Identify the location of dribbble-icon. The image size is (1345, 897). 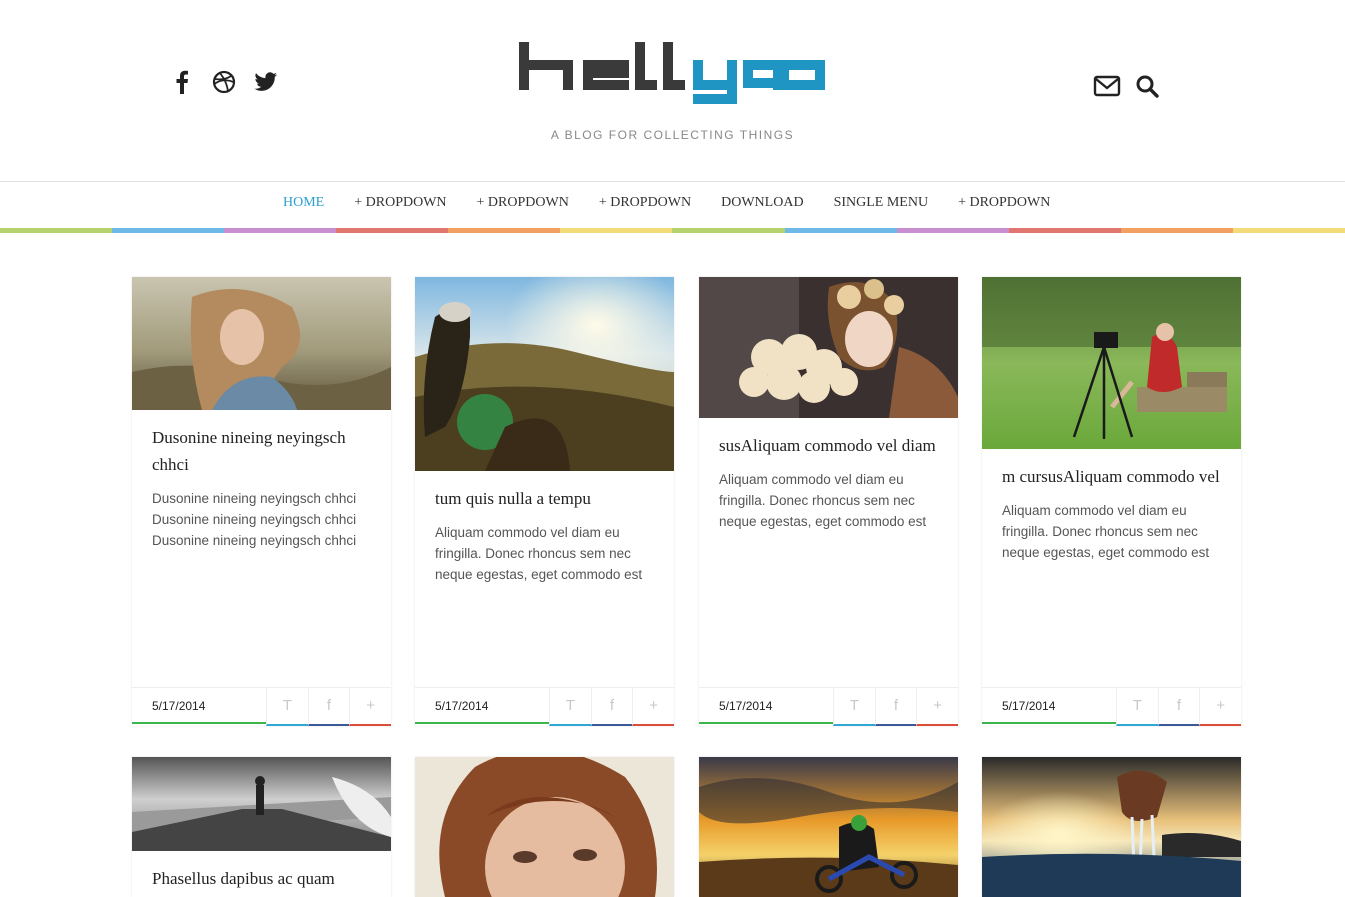
(224, 82).